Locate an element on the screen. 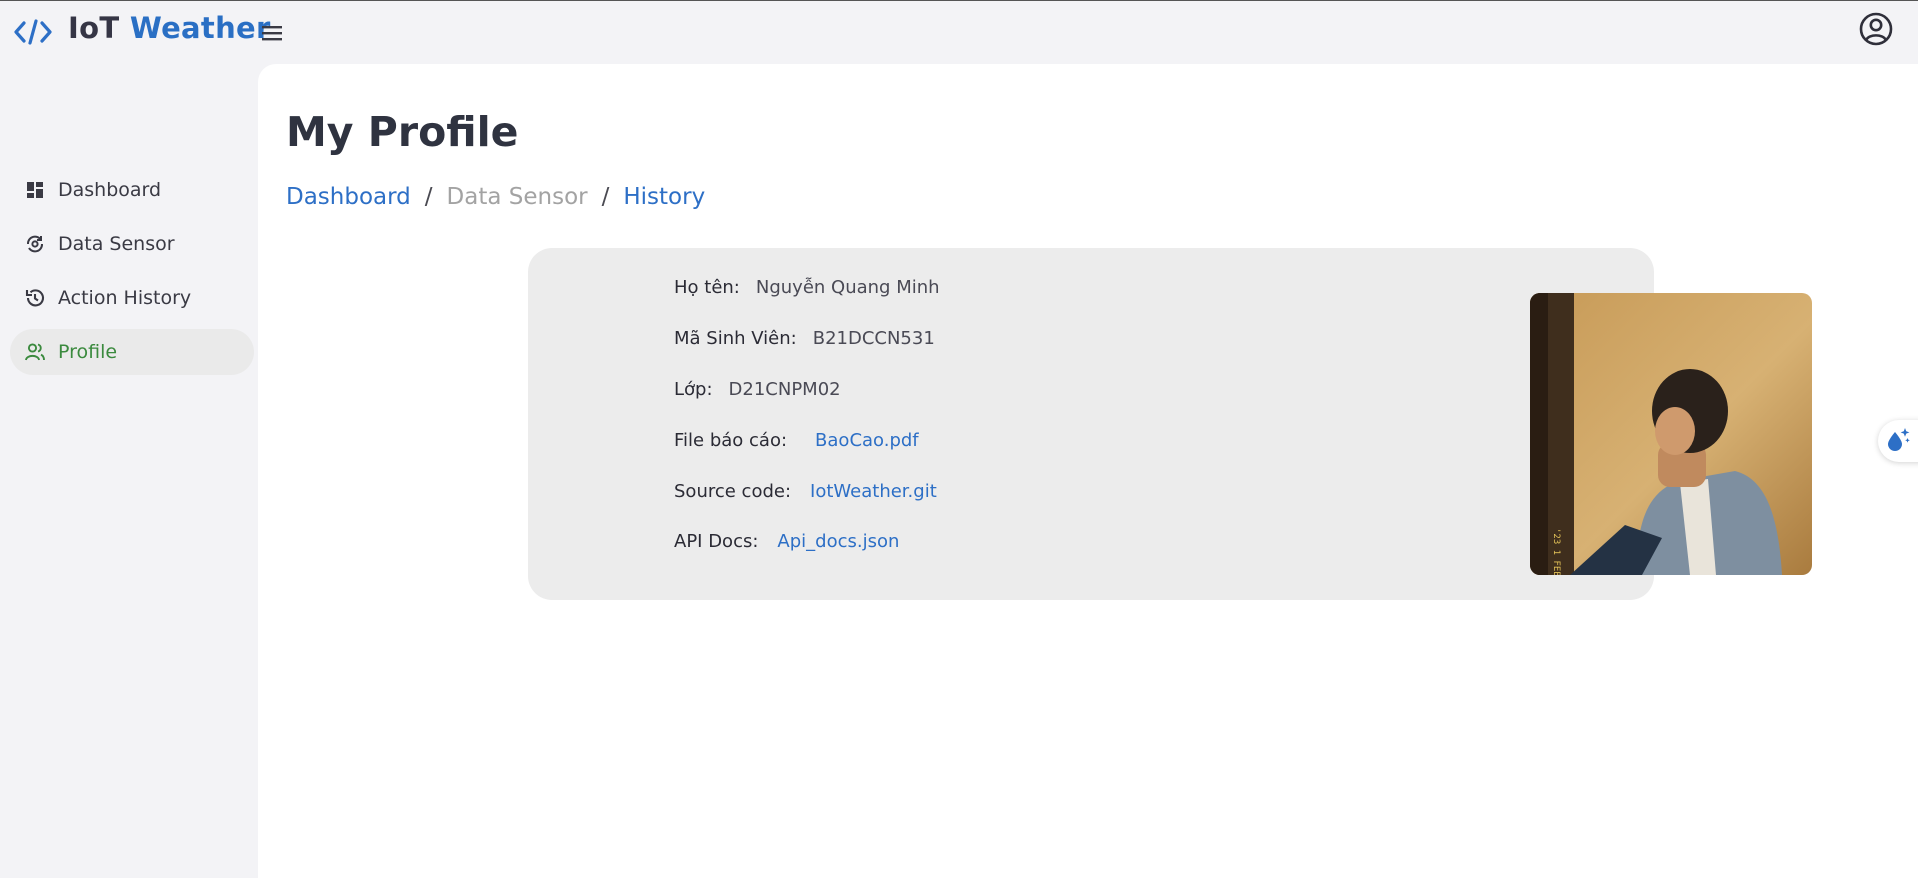 This screenshot has height=878, width=1918. name-label: Họ tên: is located at coordinates (707, 287).